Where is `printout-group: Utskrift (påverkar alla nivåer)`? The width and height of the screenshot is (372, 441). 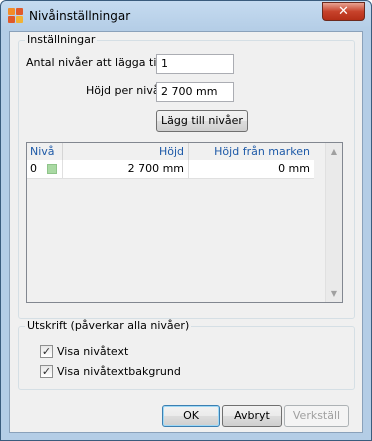 printout-group: Utskrift (påverkar alla nivåer) is located at coordinates (186, 354).